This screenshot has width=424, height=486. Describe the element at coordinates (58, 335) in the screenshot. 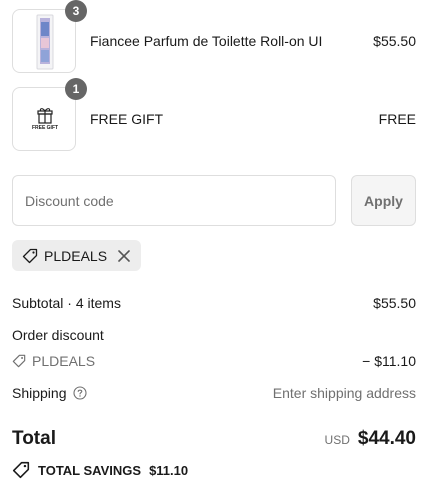

I see `order-discount-label: Order discount` at that location.